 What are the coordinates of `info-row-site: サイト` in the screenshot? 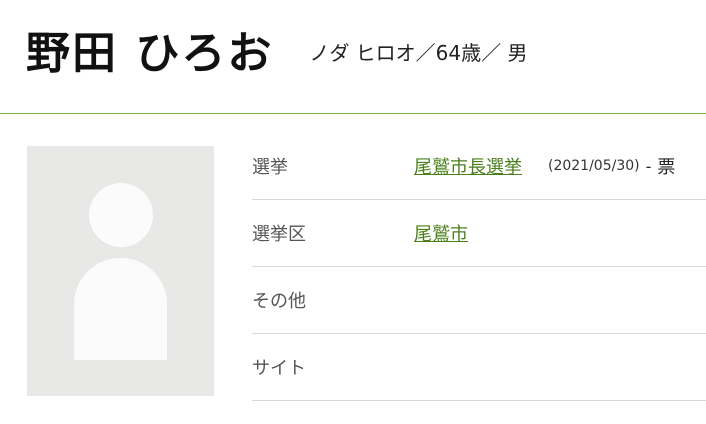 It's located at (479, 367).